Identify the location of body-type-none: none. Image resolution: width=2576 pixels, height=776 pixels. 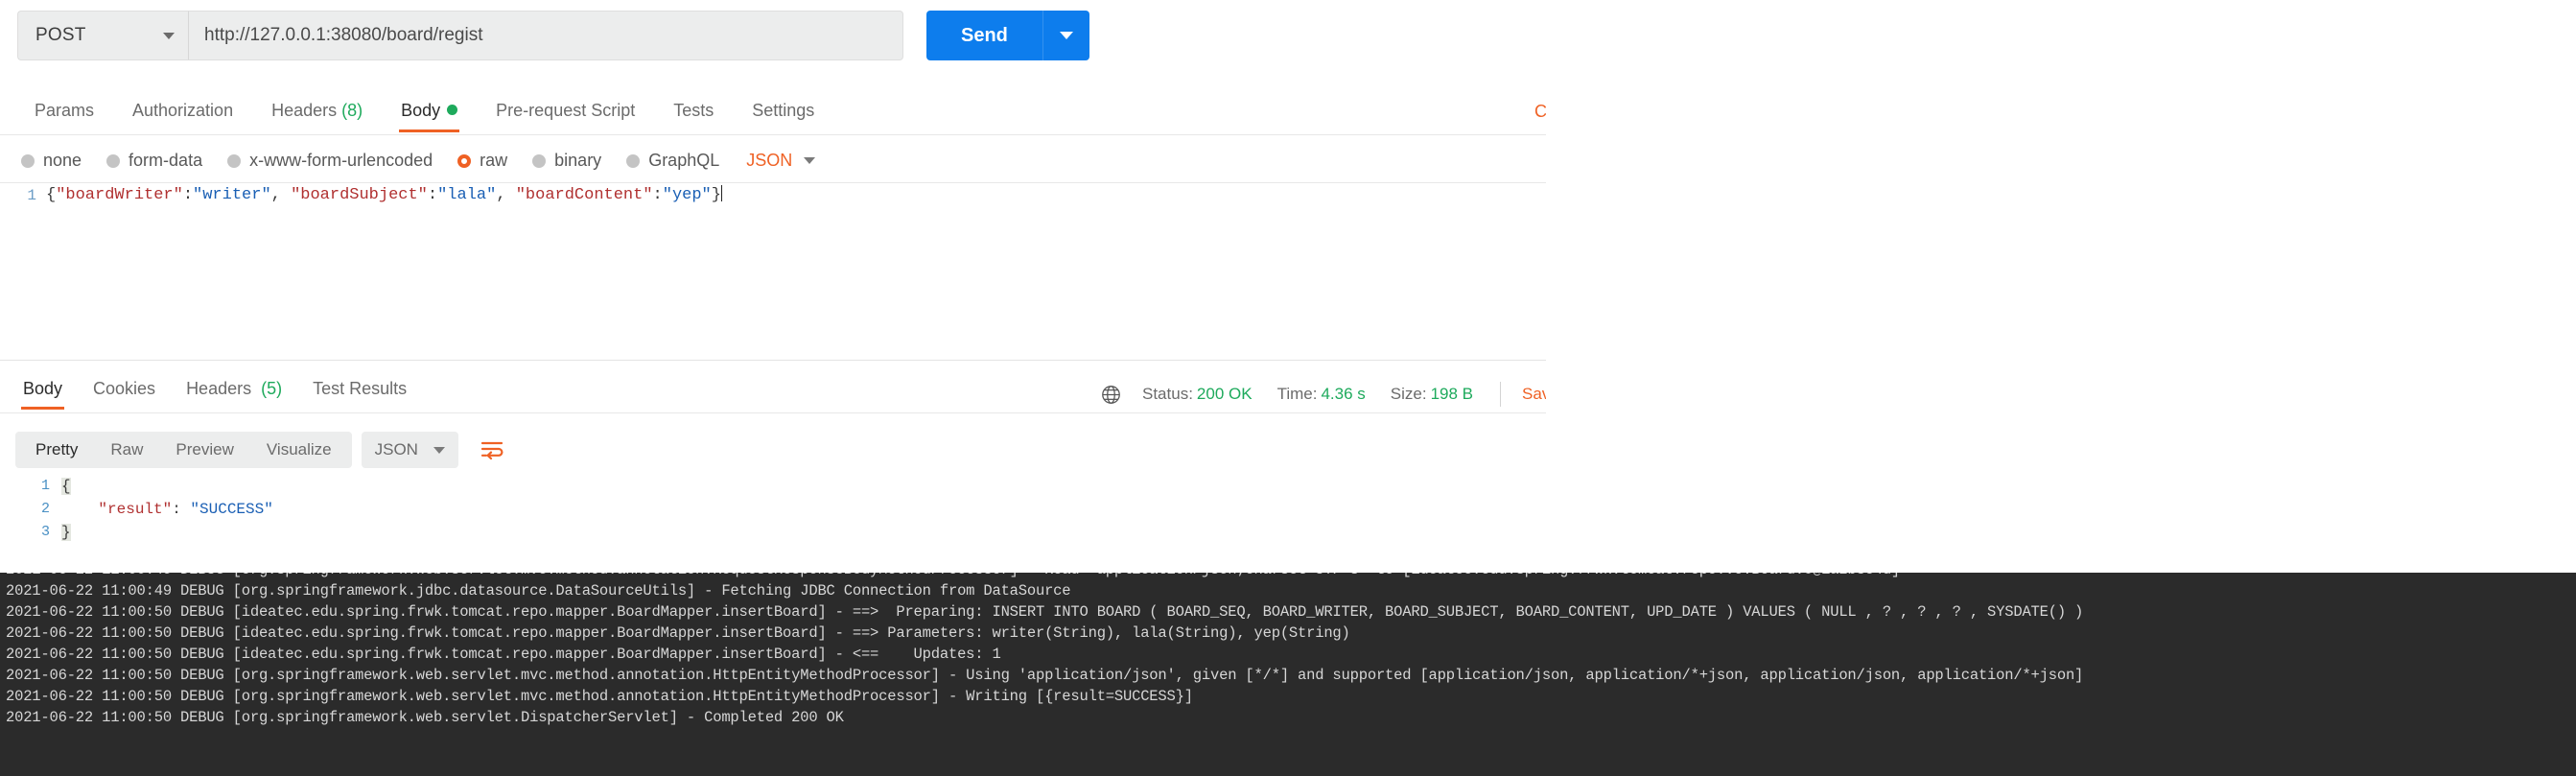
(51, 161).